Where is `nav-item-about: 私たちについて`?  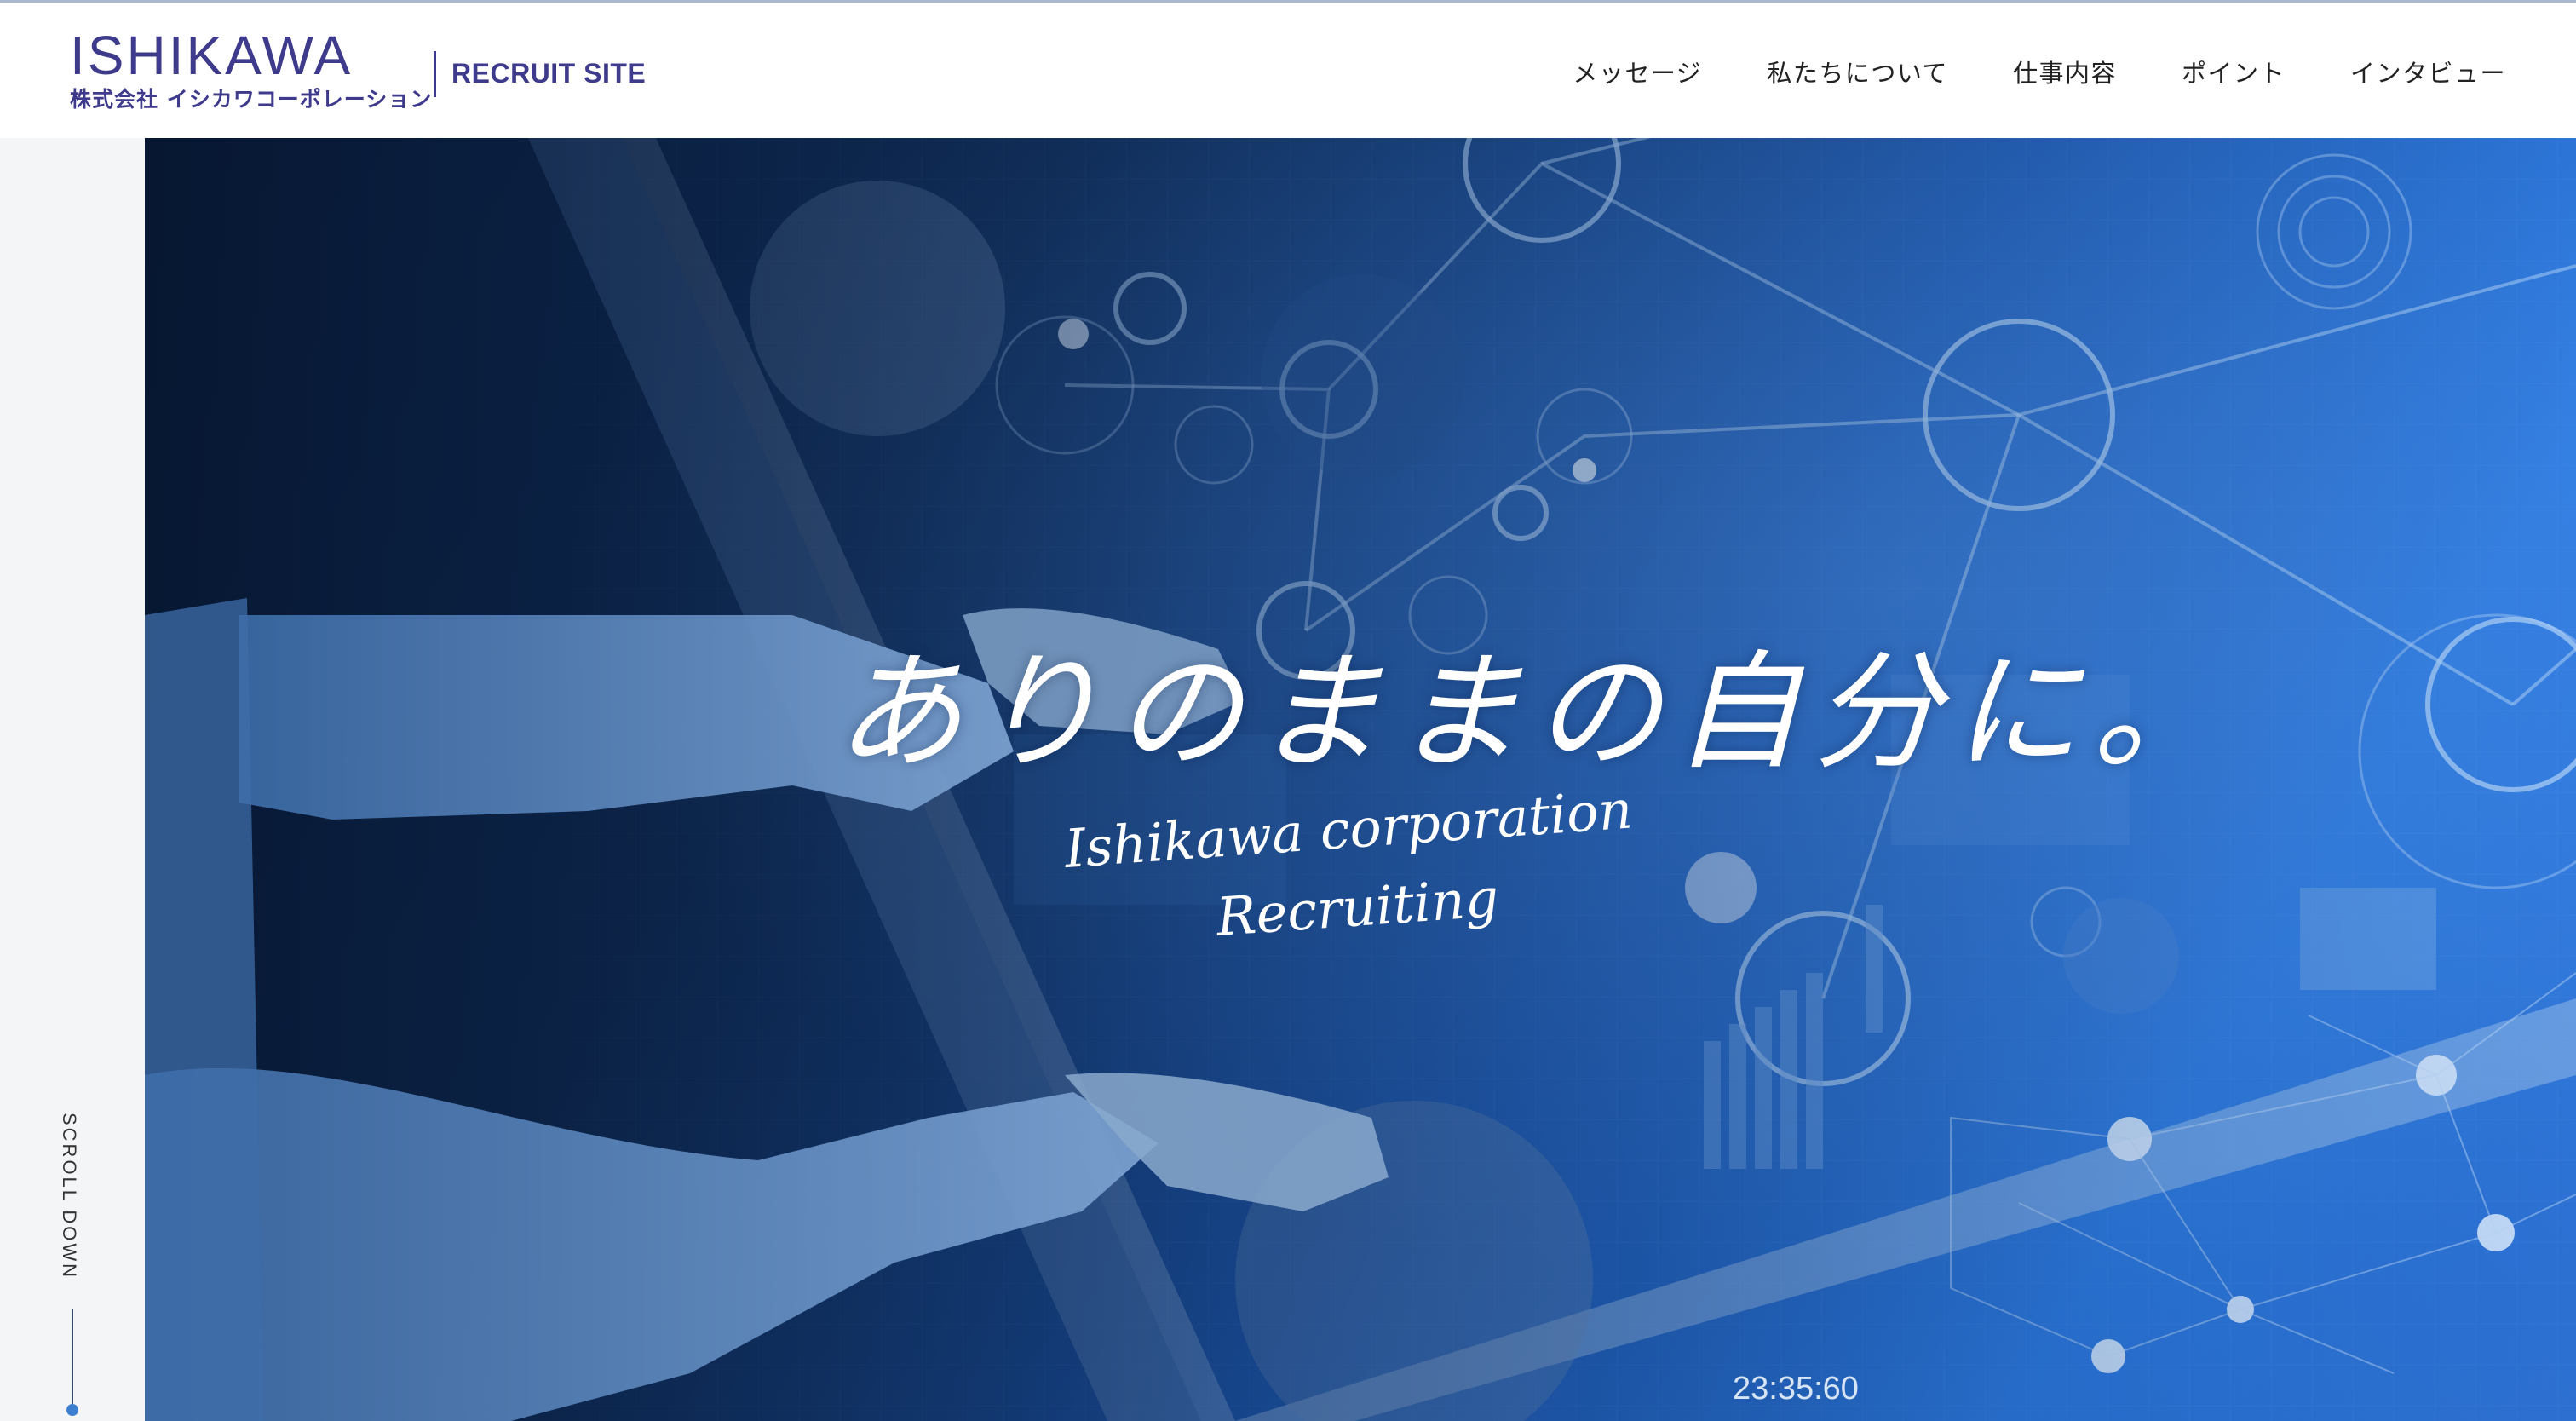
nav-item-about: 私たちについて is located at coordinates (1858, 74).